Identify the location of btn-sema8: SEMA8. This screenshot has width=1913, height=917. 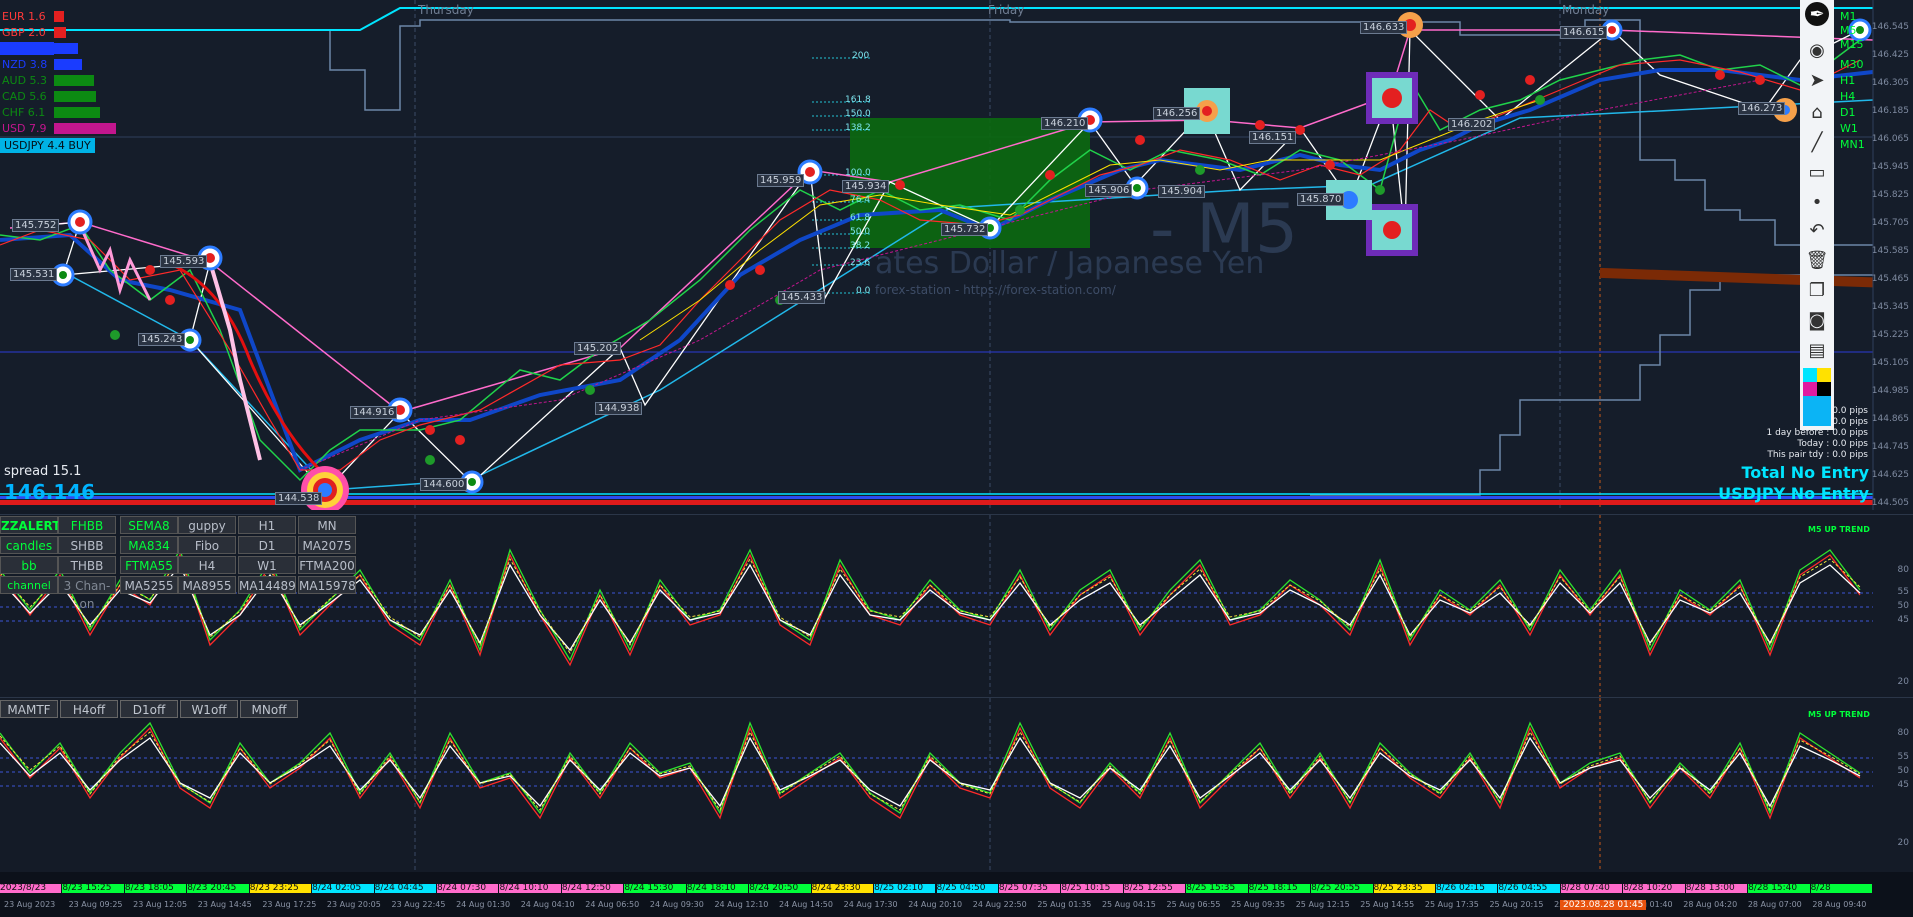
(149, 525).